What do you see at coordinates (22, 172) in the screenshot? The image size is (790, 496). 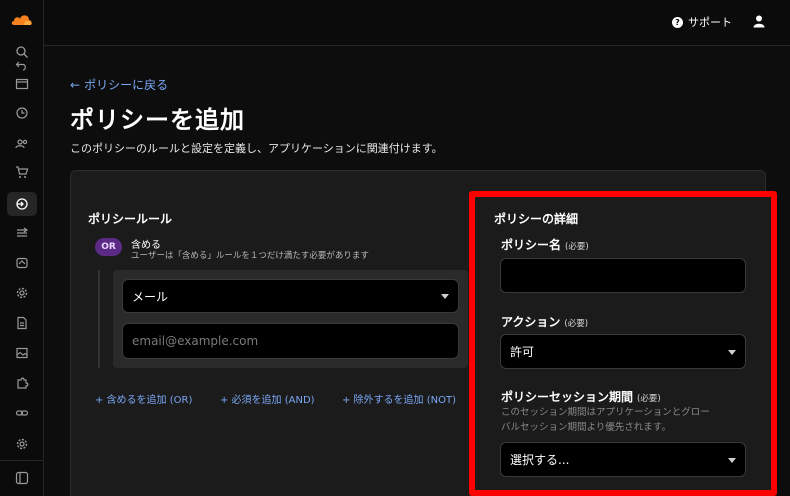 I see `cart-icon` at bounding box center [22, 172].